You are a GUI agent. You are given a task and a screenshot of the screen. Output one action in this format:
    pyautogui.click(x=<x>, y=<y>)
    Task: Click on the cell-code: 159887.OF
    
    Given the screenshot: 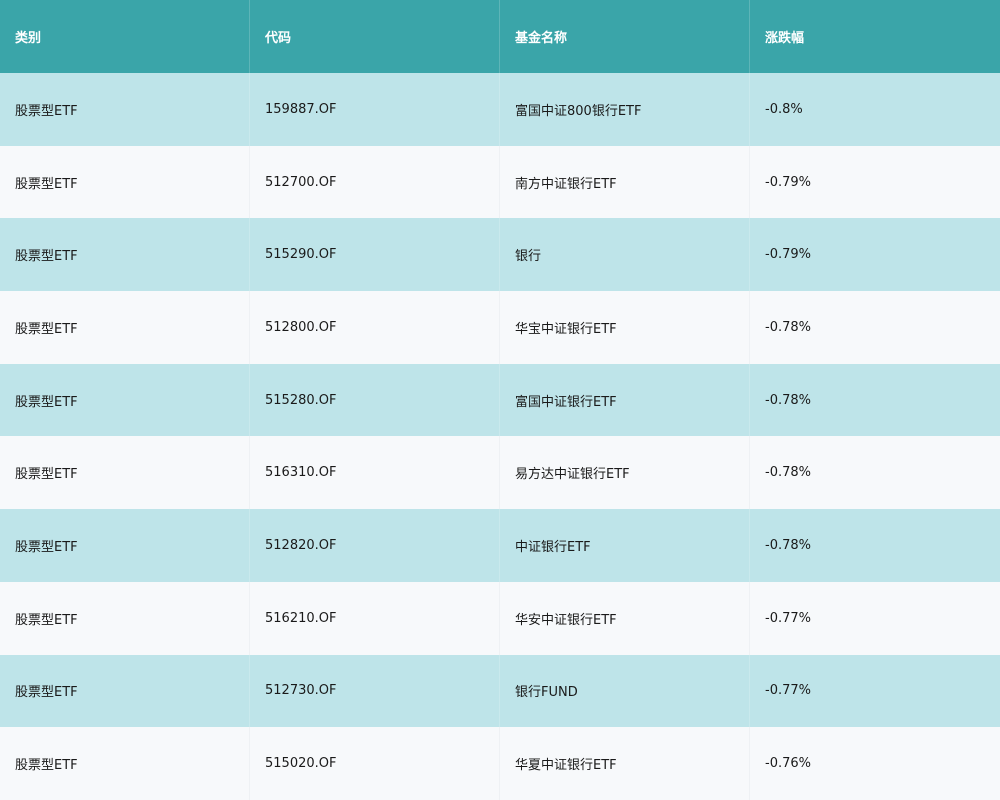 What is the action you would take?
    pyautogui.click(x=375, y=109)
    